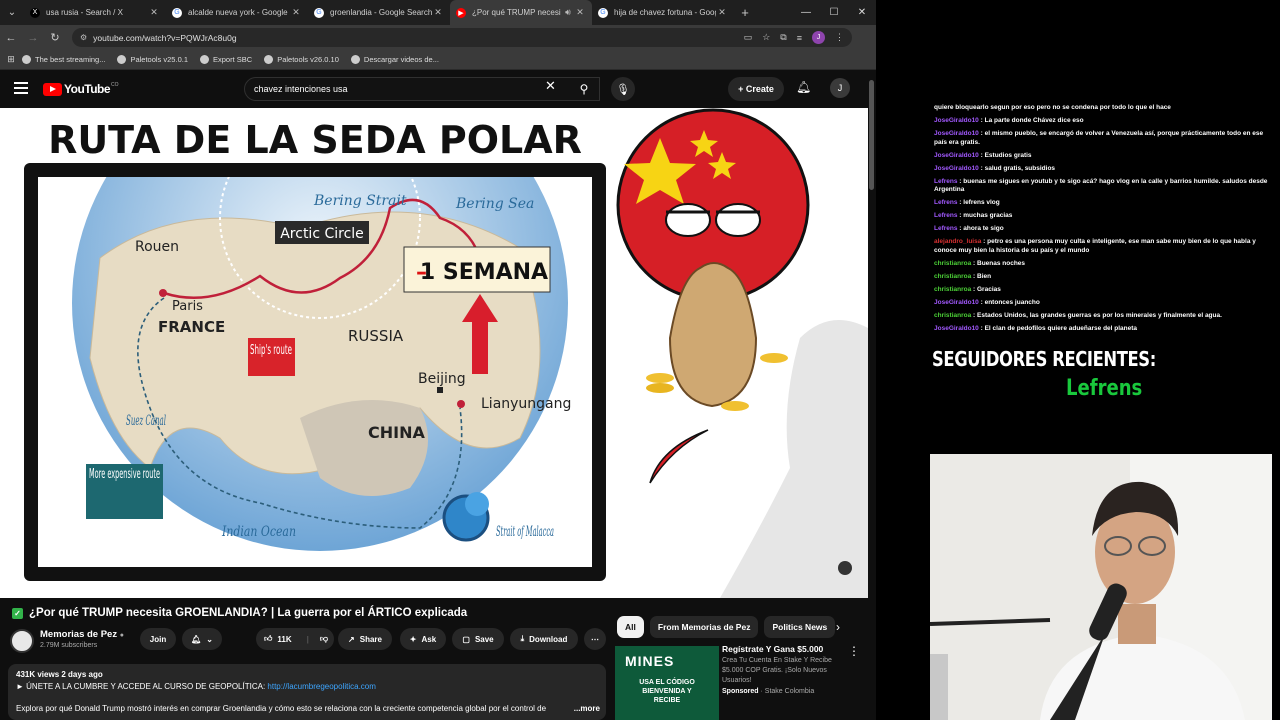 Image resolution: width=1280 pixels, height=720 pixels. What do you see at coordinates (568, 12) in the screenshot?
I see `tab-audio-icon: 🔊︎` at bounding box center [568, 12].